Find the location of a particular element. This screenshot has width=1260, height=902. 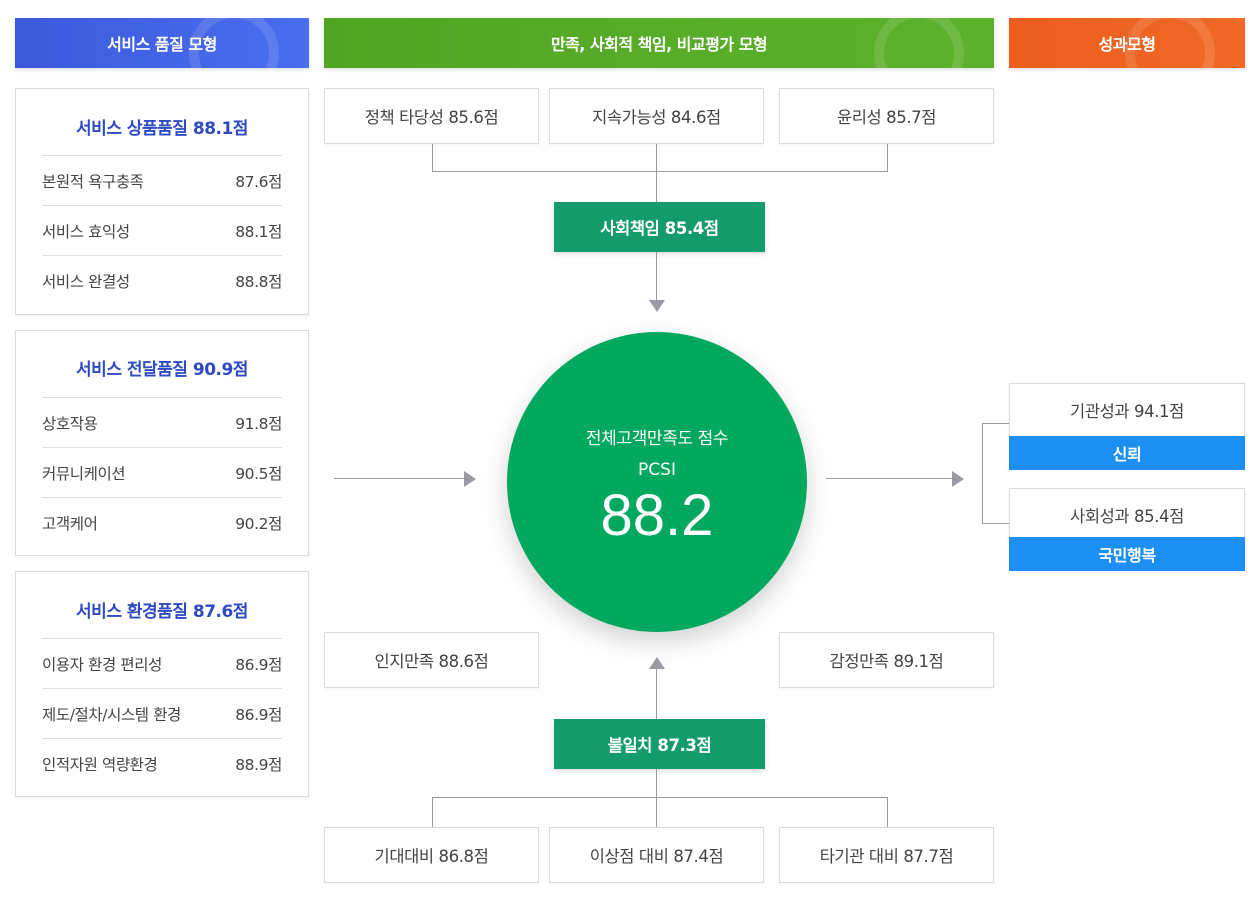

panel-title: 서비스 상품품질 88.1점 is located at coordinates (162, 129).